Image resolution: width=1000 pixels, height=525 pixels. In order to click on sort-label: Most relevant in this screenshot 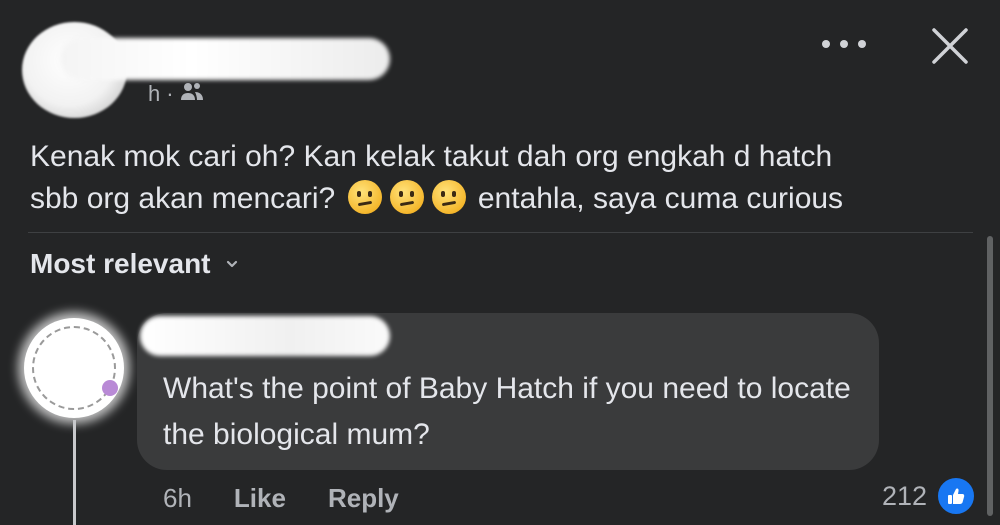, I will do `click(120, 263)`.